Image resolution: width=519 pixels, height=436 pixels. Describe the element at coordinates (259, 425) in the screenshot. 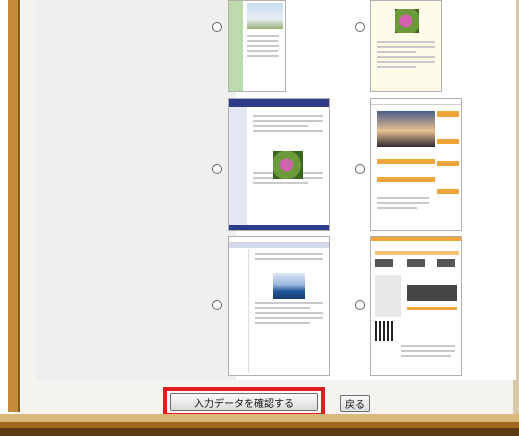

I see `page-frame-bottom` at that location.